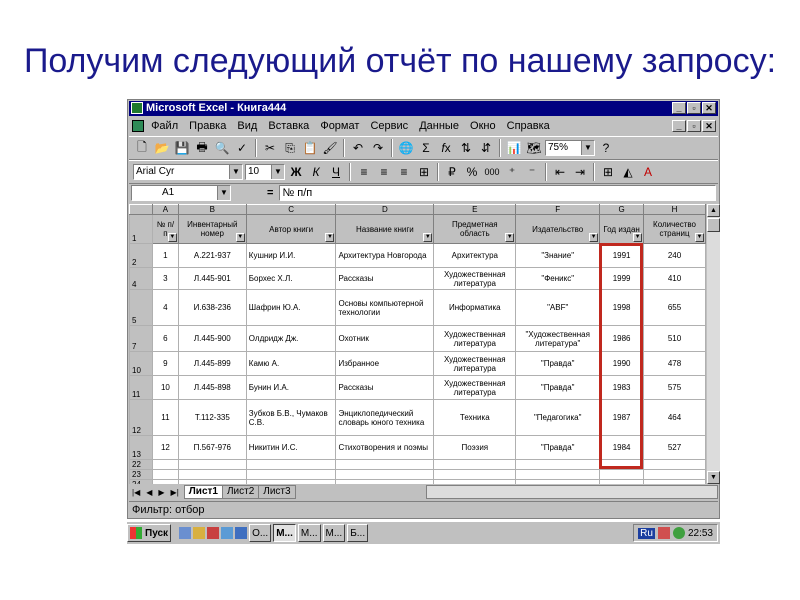  Describe the element at coordinates (606, 148) in the screenshot. I see `help-icon: ?` at that location.